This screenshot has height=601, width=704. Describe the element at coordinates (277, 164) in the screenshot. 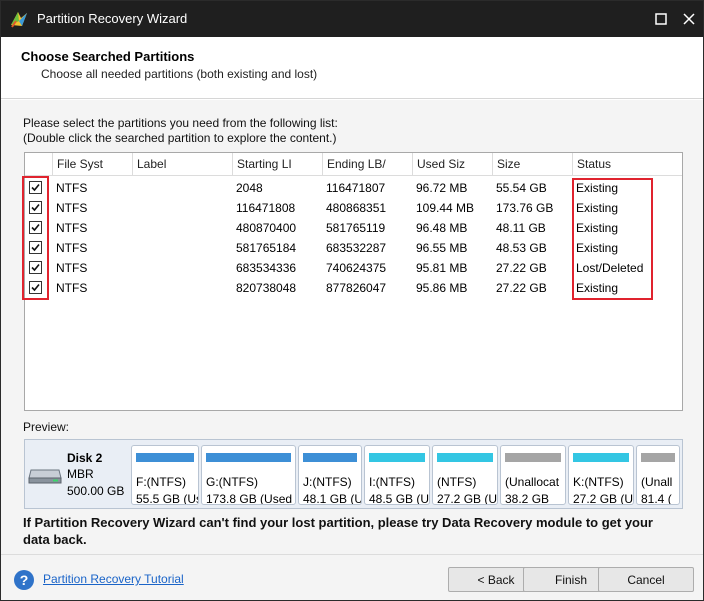

I see `column-header-starting-lba: Starting LI` at that location.